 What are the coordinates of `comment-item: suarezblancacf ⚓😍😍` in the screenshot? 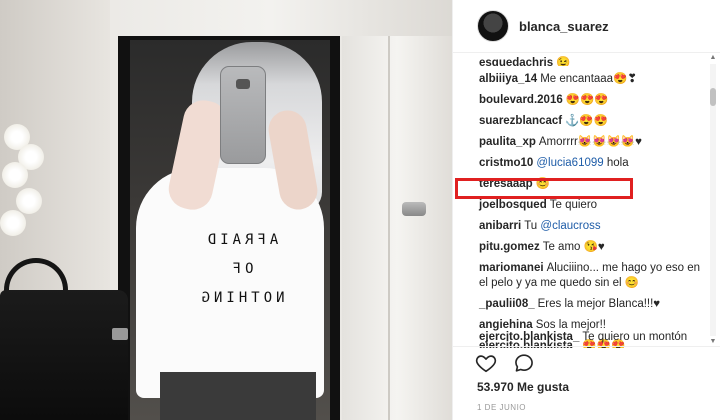 It's located at (593, 121).